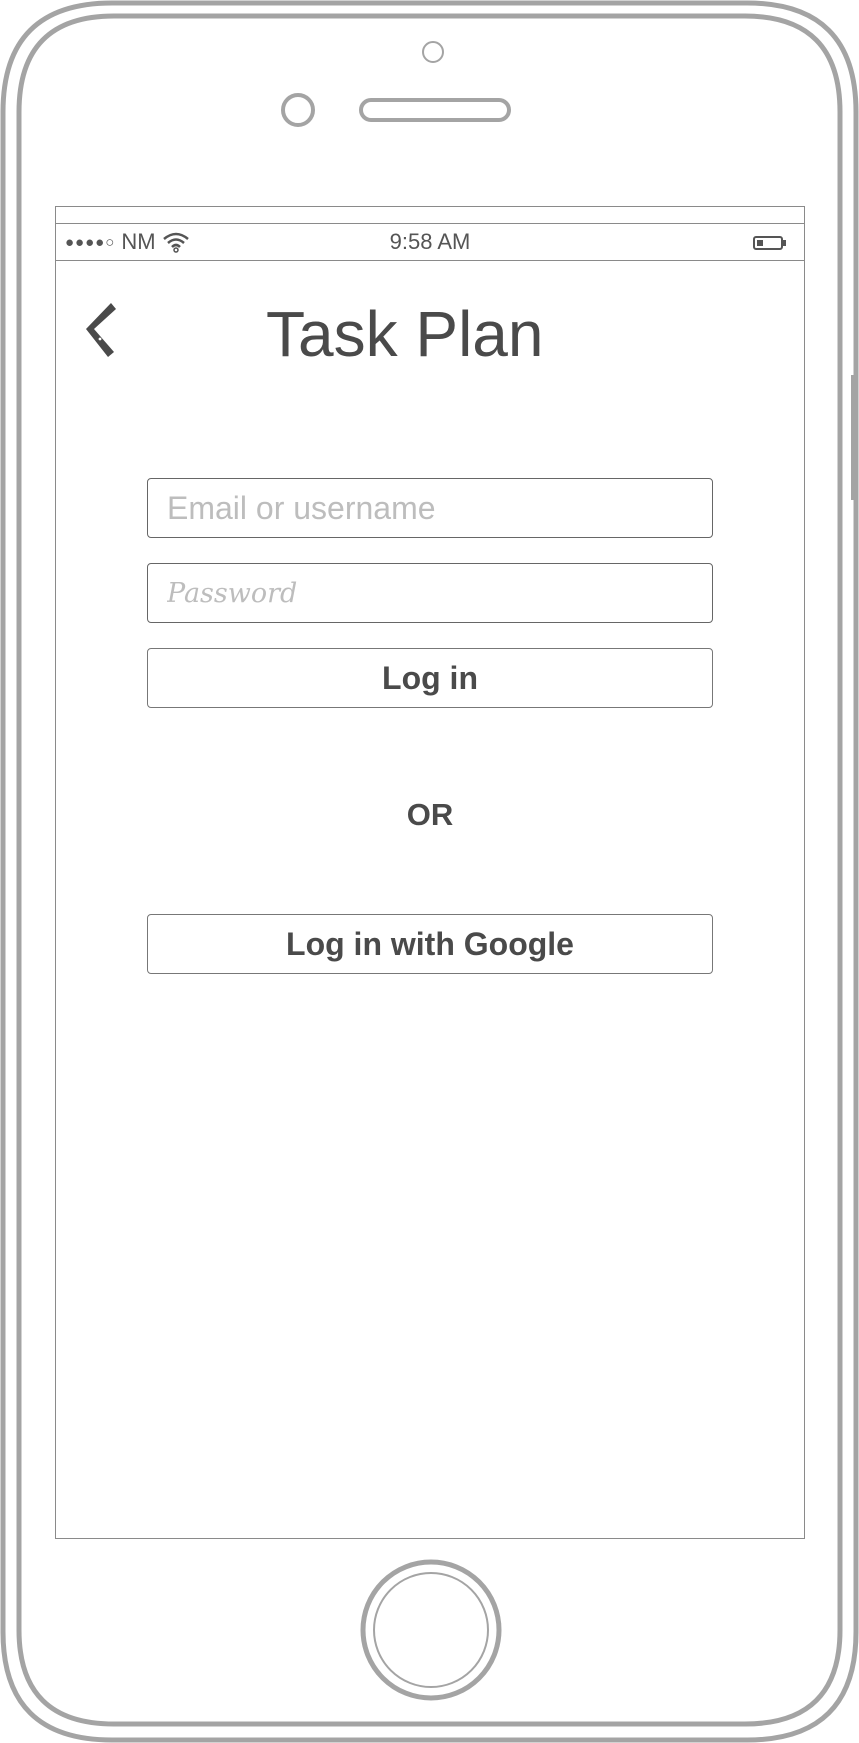 The image size is (859, 1743). I want to click on battery-icon, so click(770, 245).